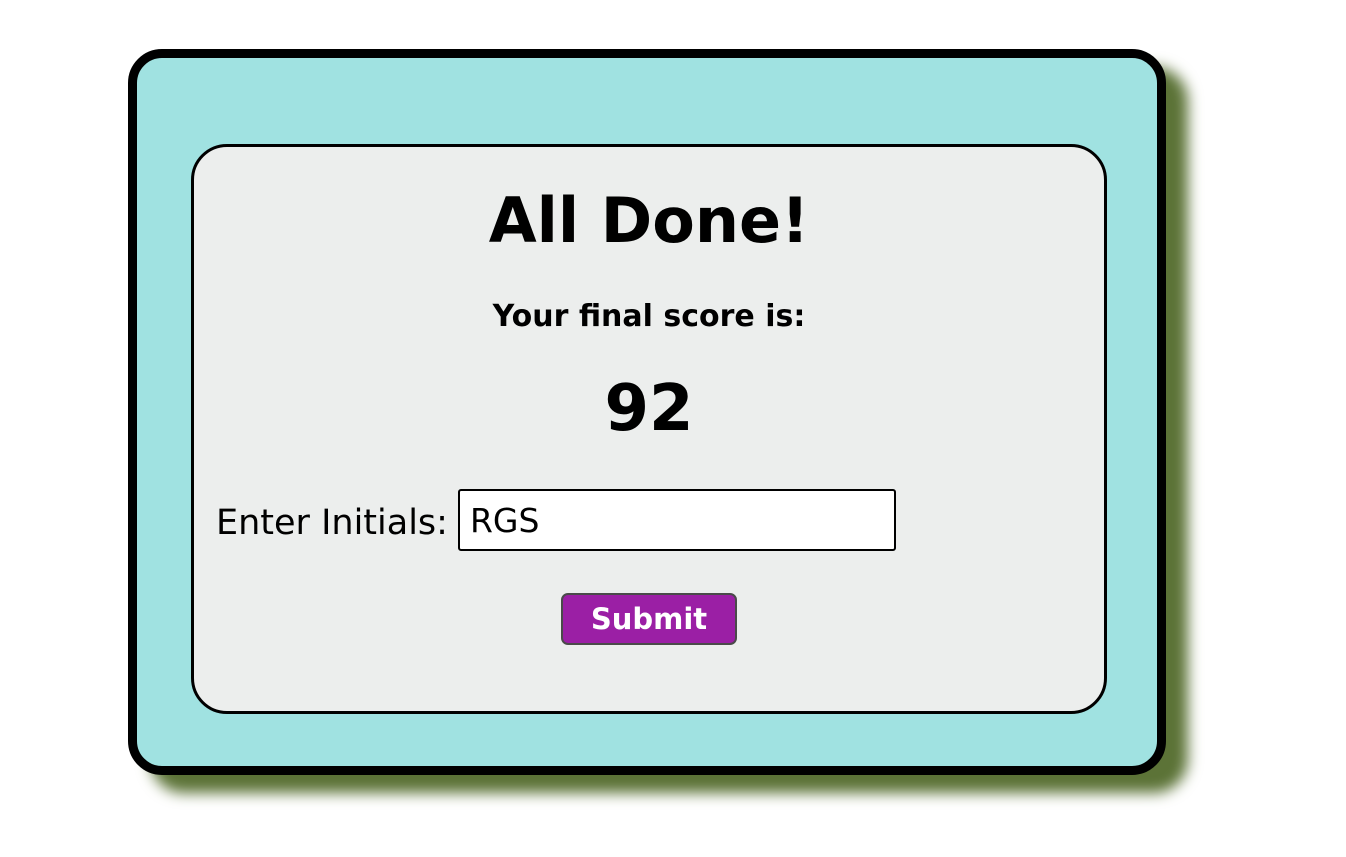  I want to click on submit-button: Submit, so click(649, 619).